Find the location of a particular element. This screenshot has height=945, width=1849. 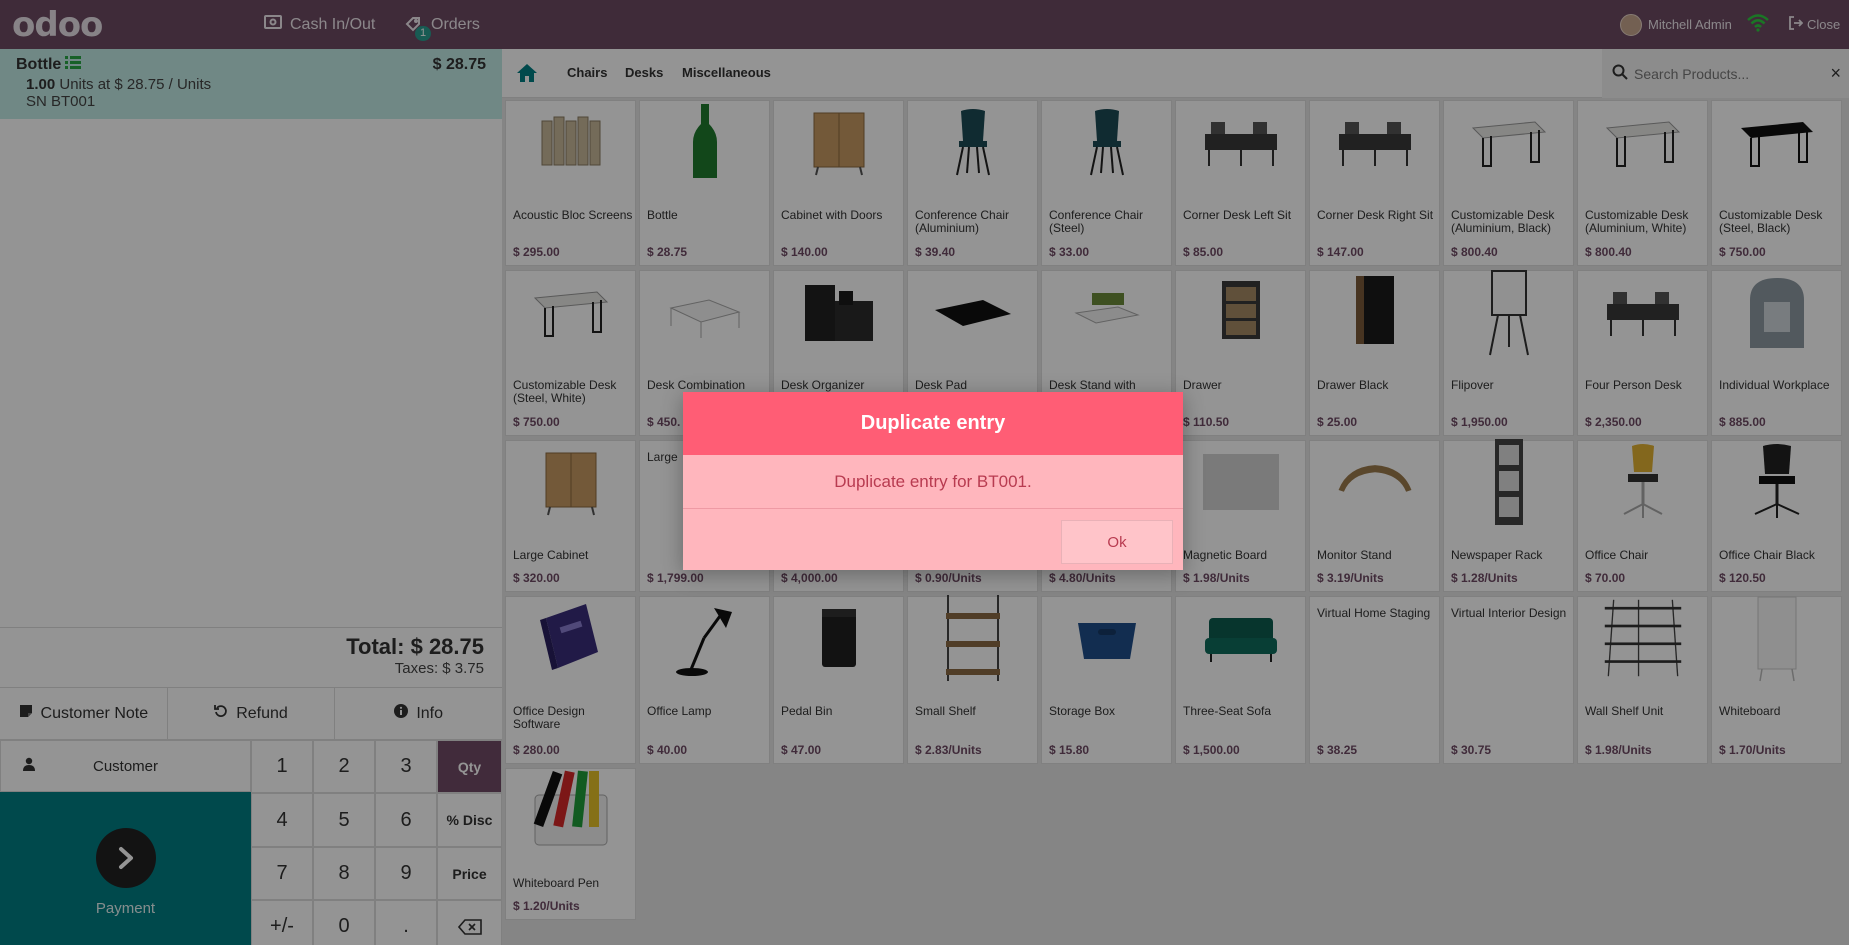

dialog-message: Duplicate entry for BT001. is located at coordinates (933, 482).